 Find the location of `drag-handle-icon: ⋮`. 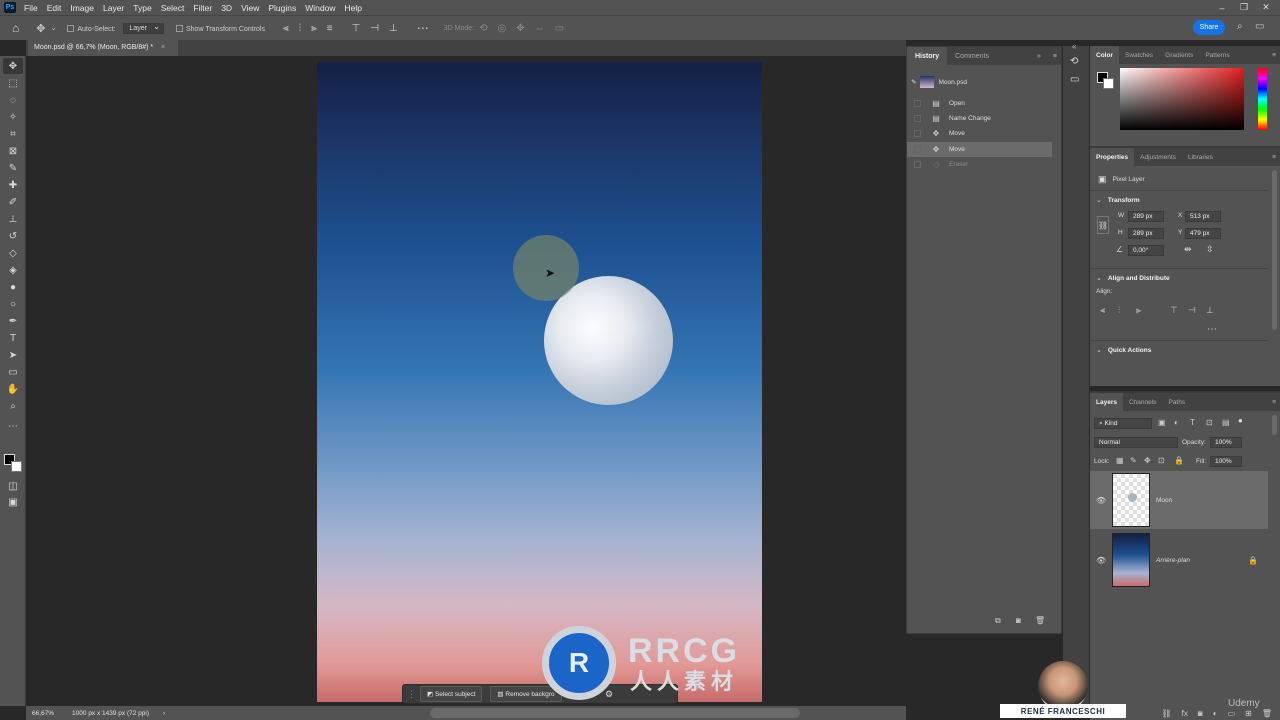

drag-handle-icon: ⋮ is located at coordinates (411, 694).